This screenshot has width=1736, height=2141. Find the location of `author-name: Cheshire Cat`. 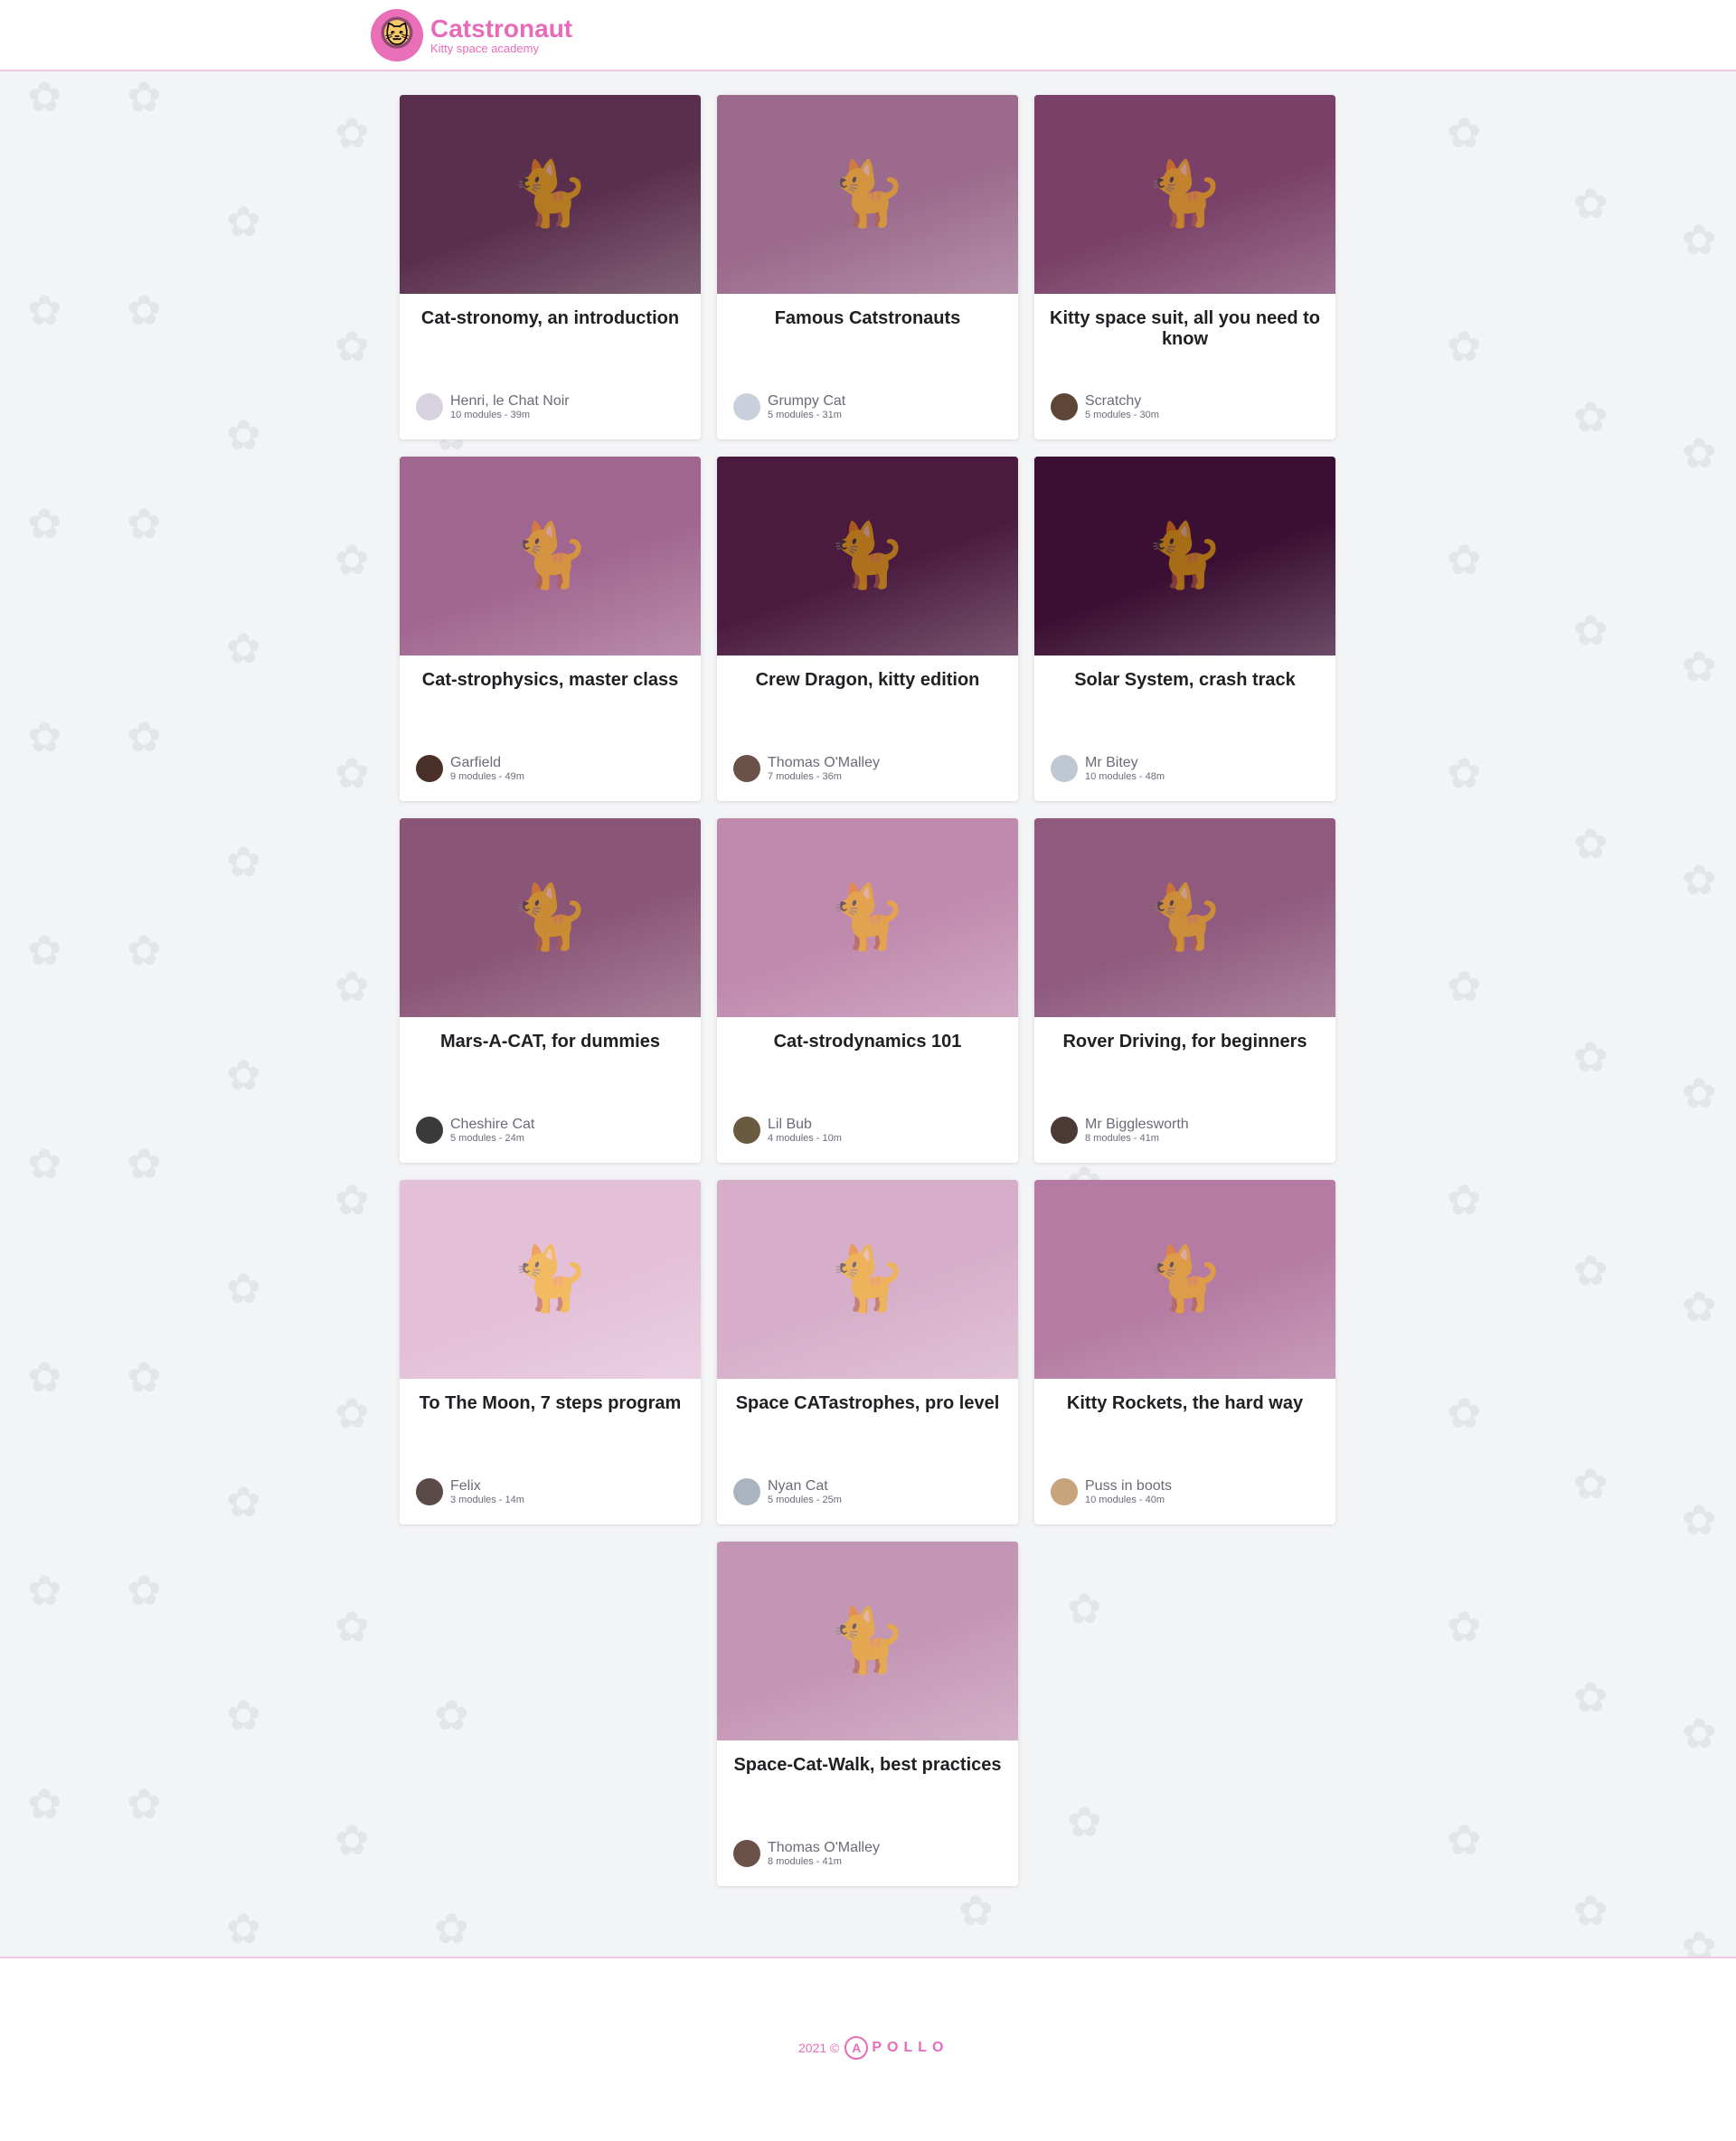

author-name: Cheshire Cat is located at coordinates (493, 1124).